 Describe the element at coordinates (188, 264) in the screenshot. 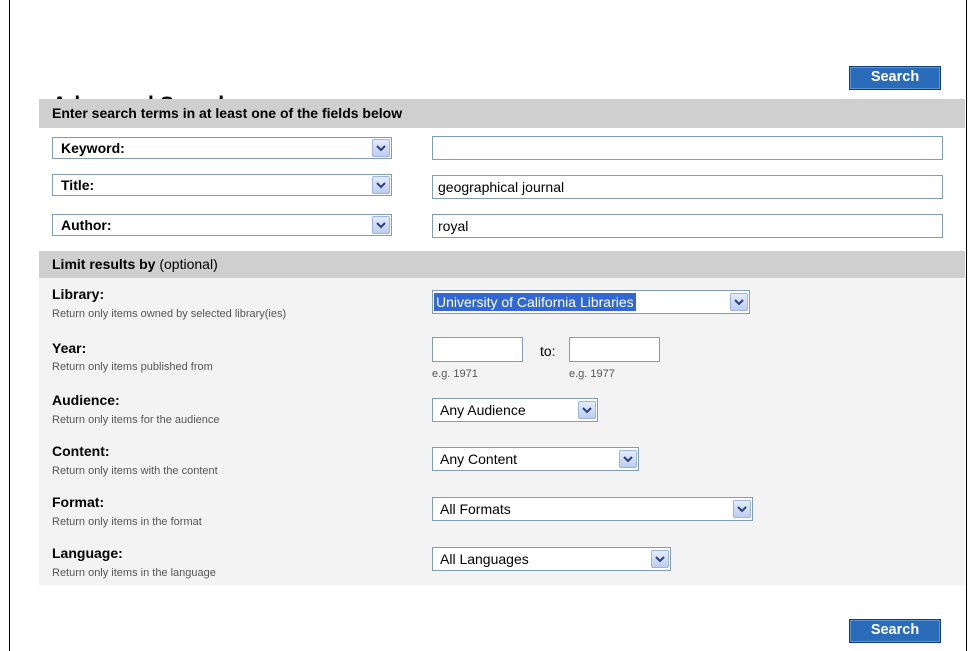

I see `limit-heading-optional: (optional)` at that location.